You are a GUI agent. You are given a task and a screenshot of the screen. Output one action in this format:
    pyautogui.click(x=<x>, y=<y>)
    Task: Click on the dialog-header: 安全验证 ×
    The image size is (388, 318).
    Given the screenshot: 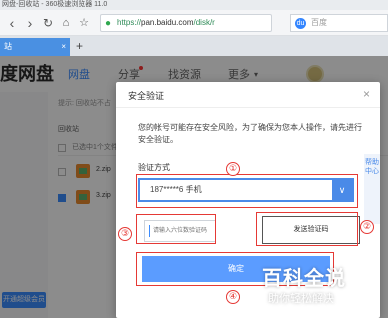 What is the action you would take?
    pyautogui.click(x=248, y=95)
    